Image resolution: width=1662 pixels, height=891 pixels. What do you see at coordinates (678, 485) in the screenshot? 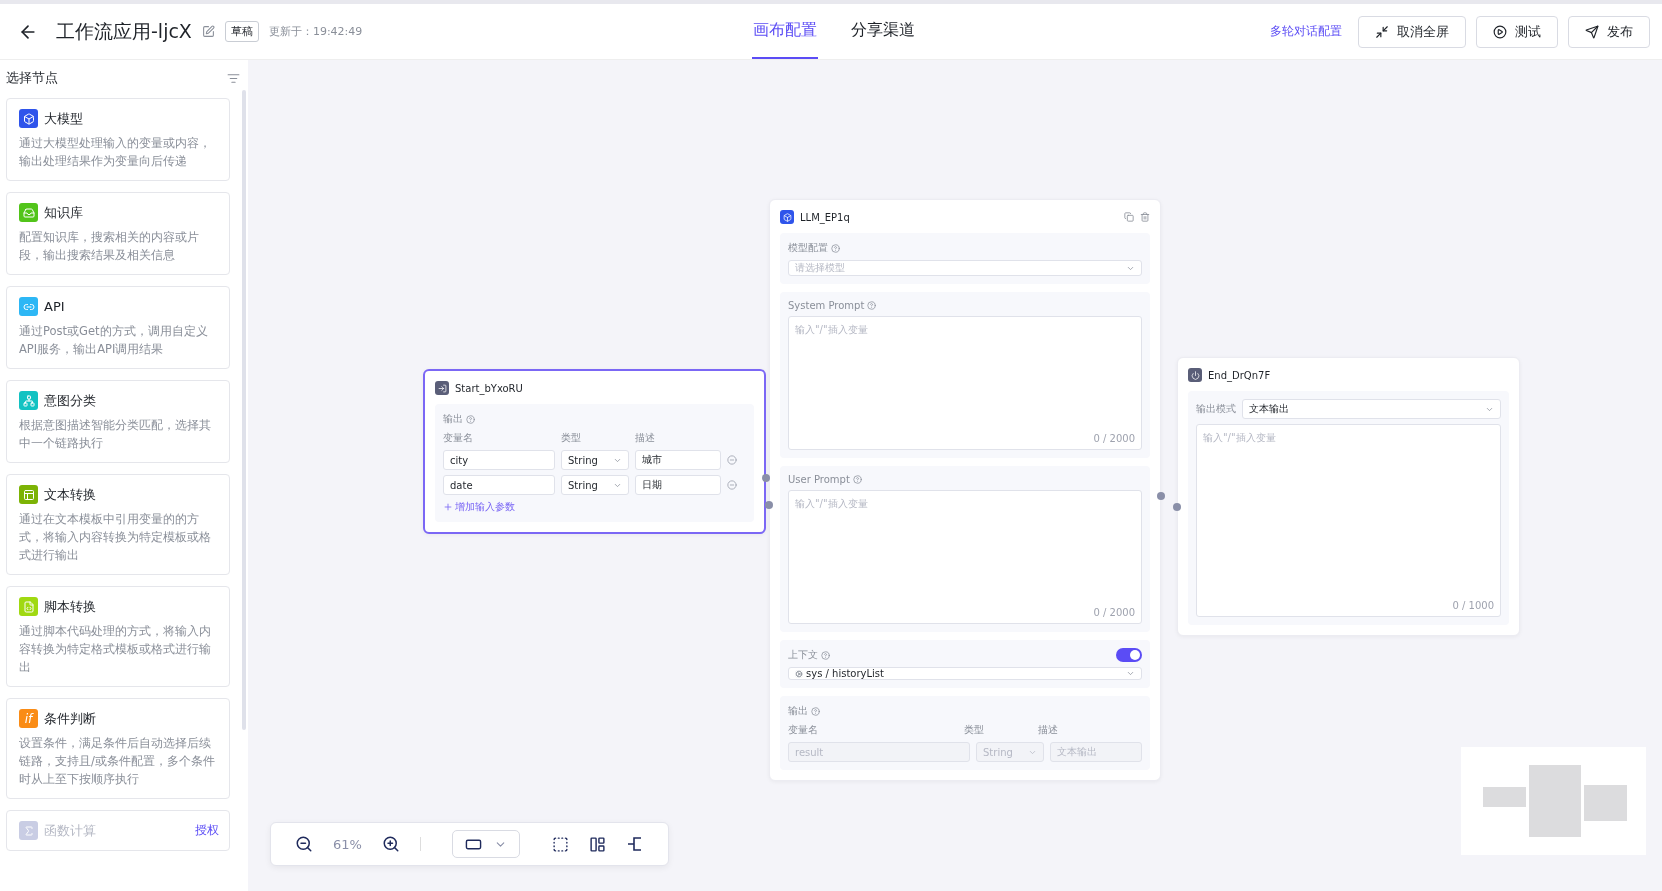
I see `description-field: 日期` at bounding box center [678, 485].